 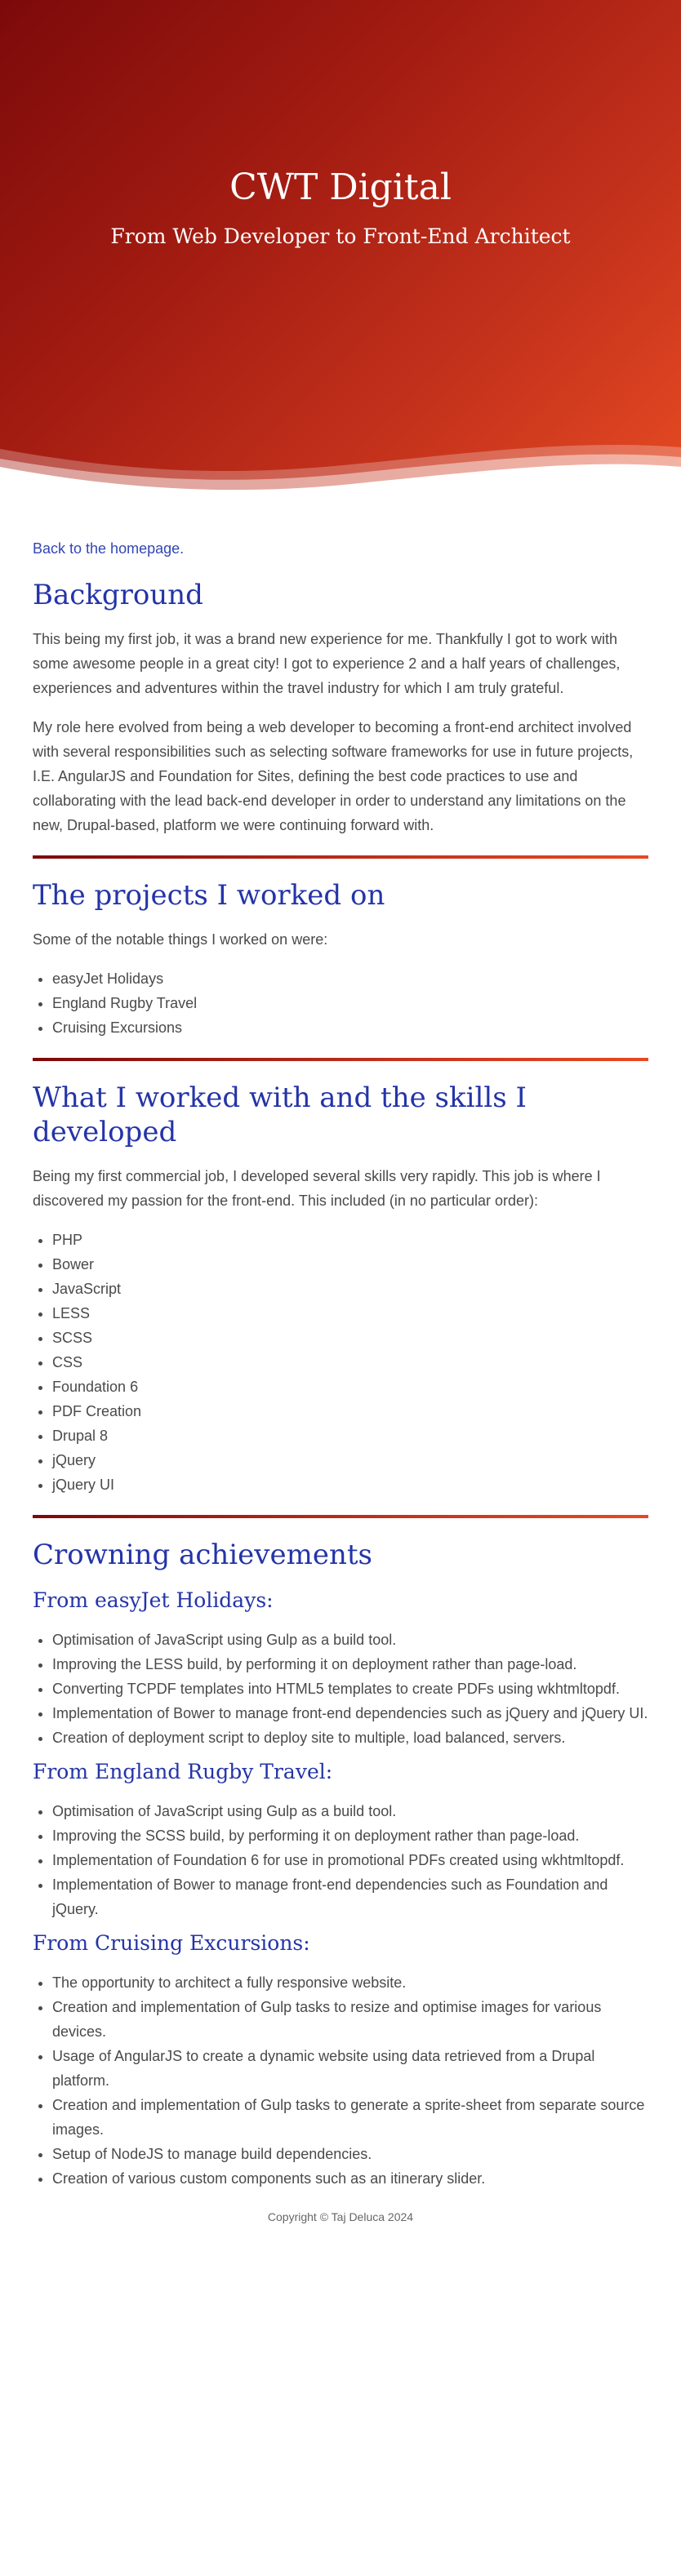 What do you see at coordinates (350, 978) in the screenshot?
I see `list-item: easyJet Holidays` at bounding box center [350, 978].